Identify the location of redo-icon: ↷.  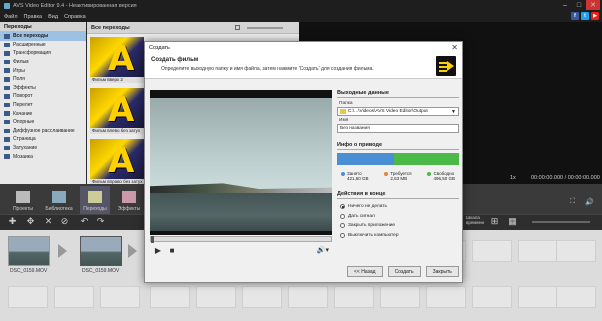
(100, 221).